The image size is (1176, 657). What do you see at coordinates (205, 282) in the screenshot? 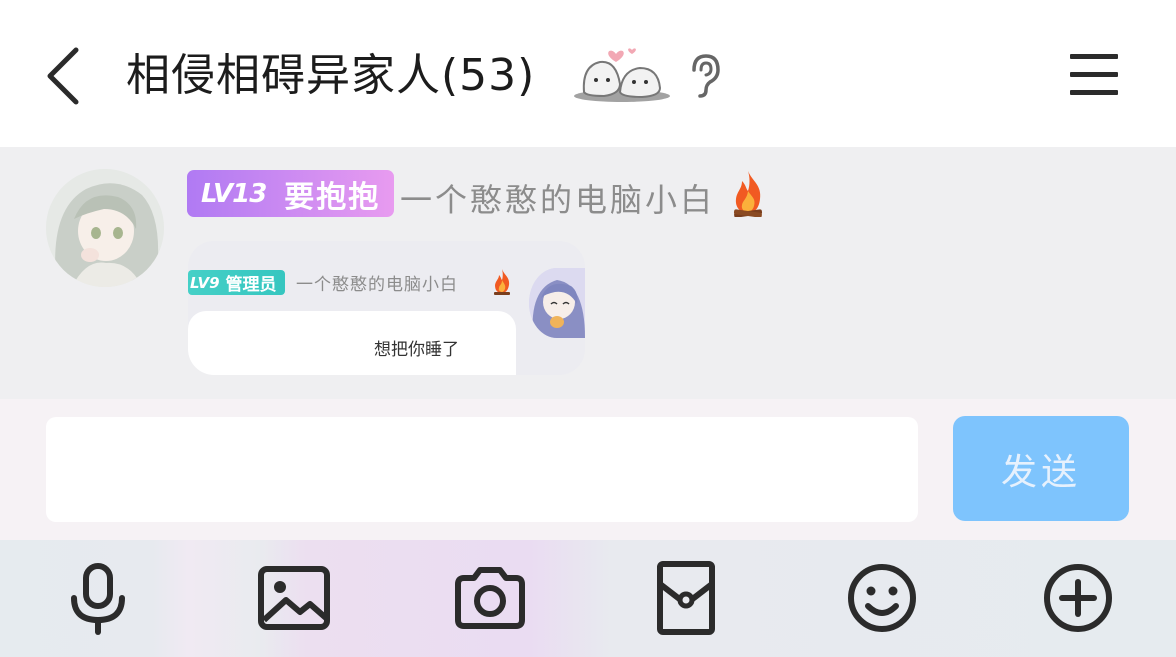
I see `quoted-level-text: LV9` at bounding box center [205, 282].